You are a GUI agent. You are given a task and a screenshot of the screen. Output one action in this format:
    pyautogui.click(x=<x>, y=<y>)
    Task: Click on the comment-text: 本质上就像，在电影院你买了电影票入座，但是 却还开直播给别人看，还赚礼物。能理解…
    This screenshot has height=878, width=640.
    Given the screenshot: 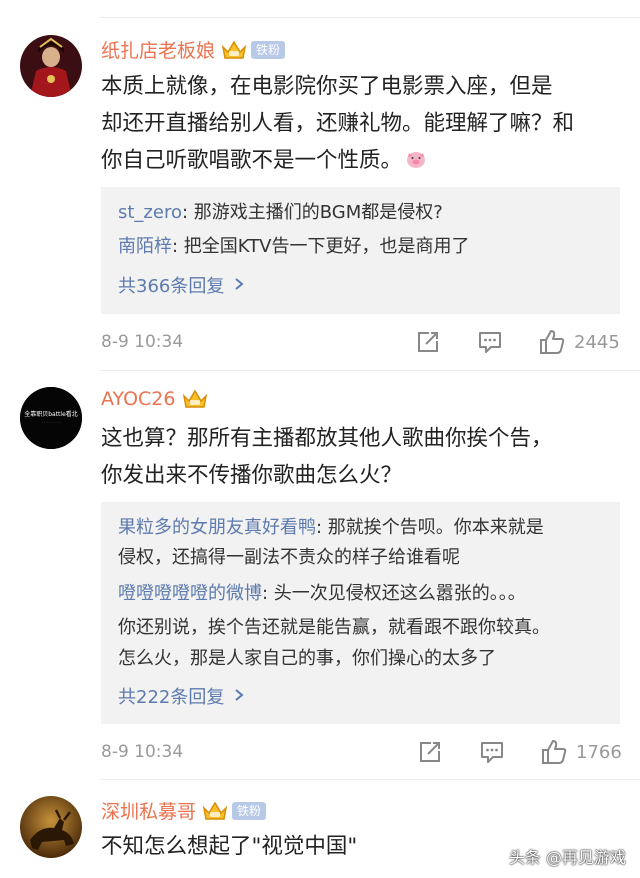 What is the action you would take?
    pyautogui.click(x=366, y=125)
    